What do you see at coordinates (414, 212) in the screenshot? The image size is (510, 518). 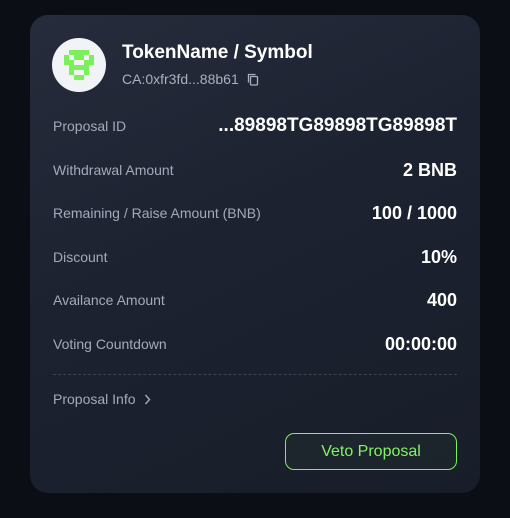 I see `detail-value: 100 / 1000` at bounding box center [414, 212].